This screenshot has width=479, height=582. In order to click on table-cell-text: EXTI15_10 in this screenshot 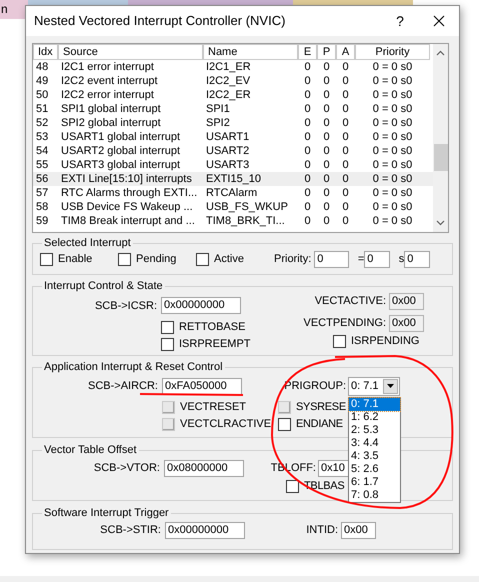, I will do `click(233, 179)`.